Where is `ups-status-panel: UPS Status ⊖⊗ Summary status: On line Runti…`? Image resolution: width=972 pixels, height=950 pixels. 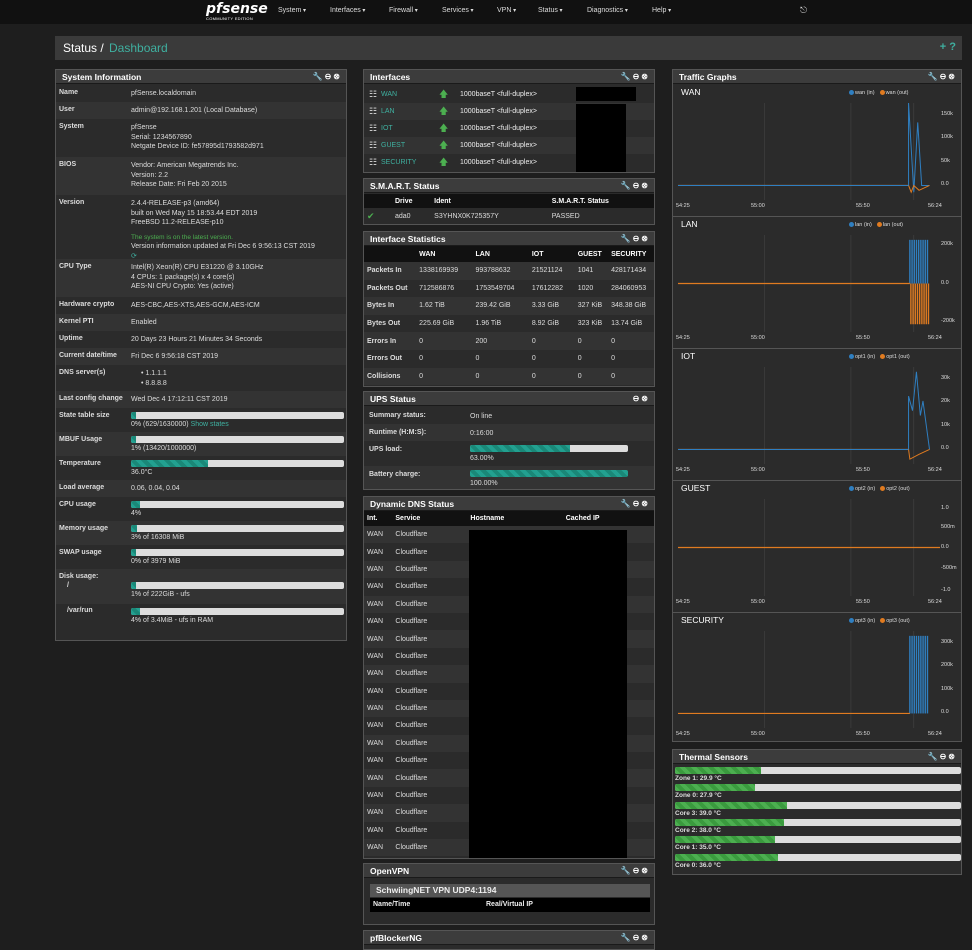 ups-status-panel: UPS Status ⊖⊗ Summary status: On line Runti… is located at coordinates (509, 440).